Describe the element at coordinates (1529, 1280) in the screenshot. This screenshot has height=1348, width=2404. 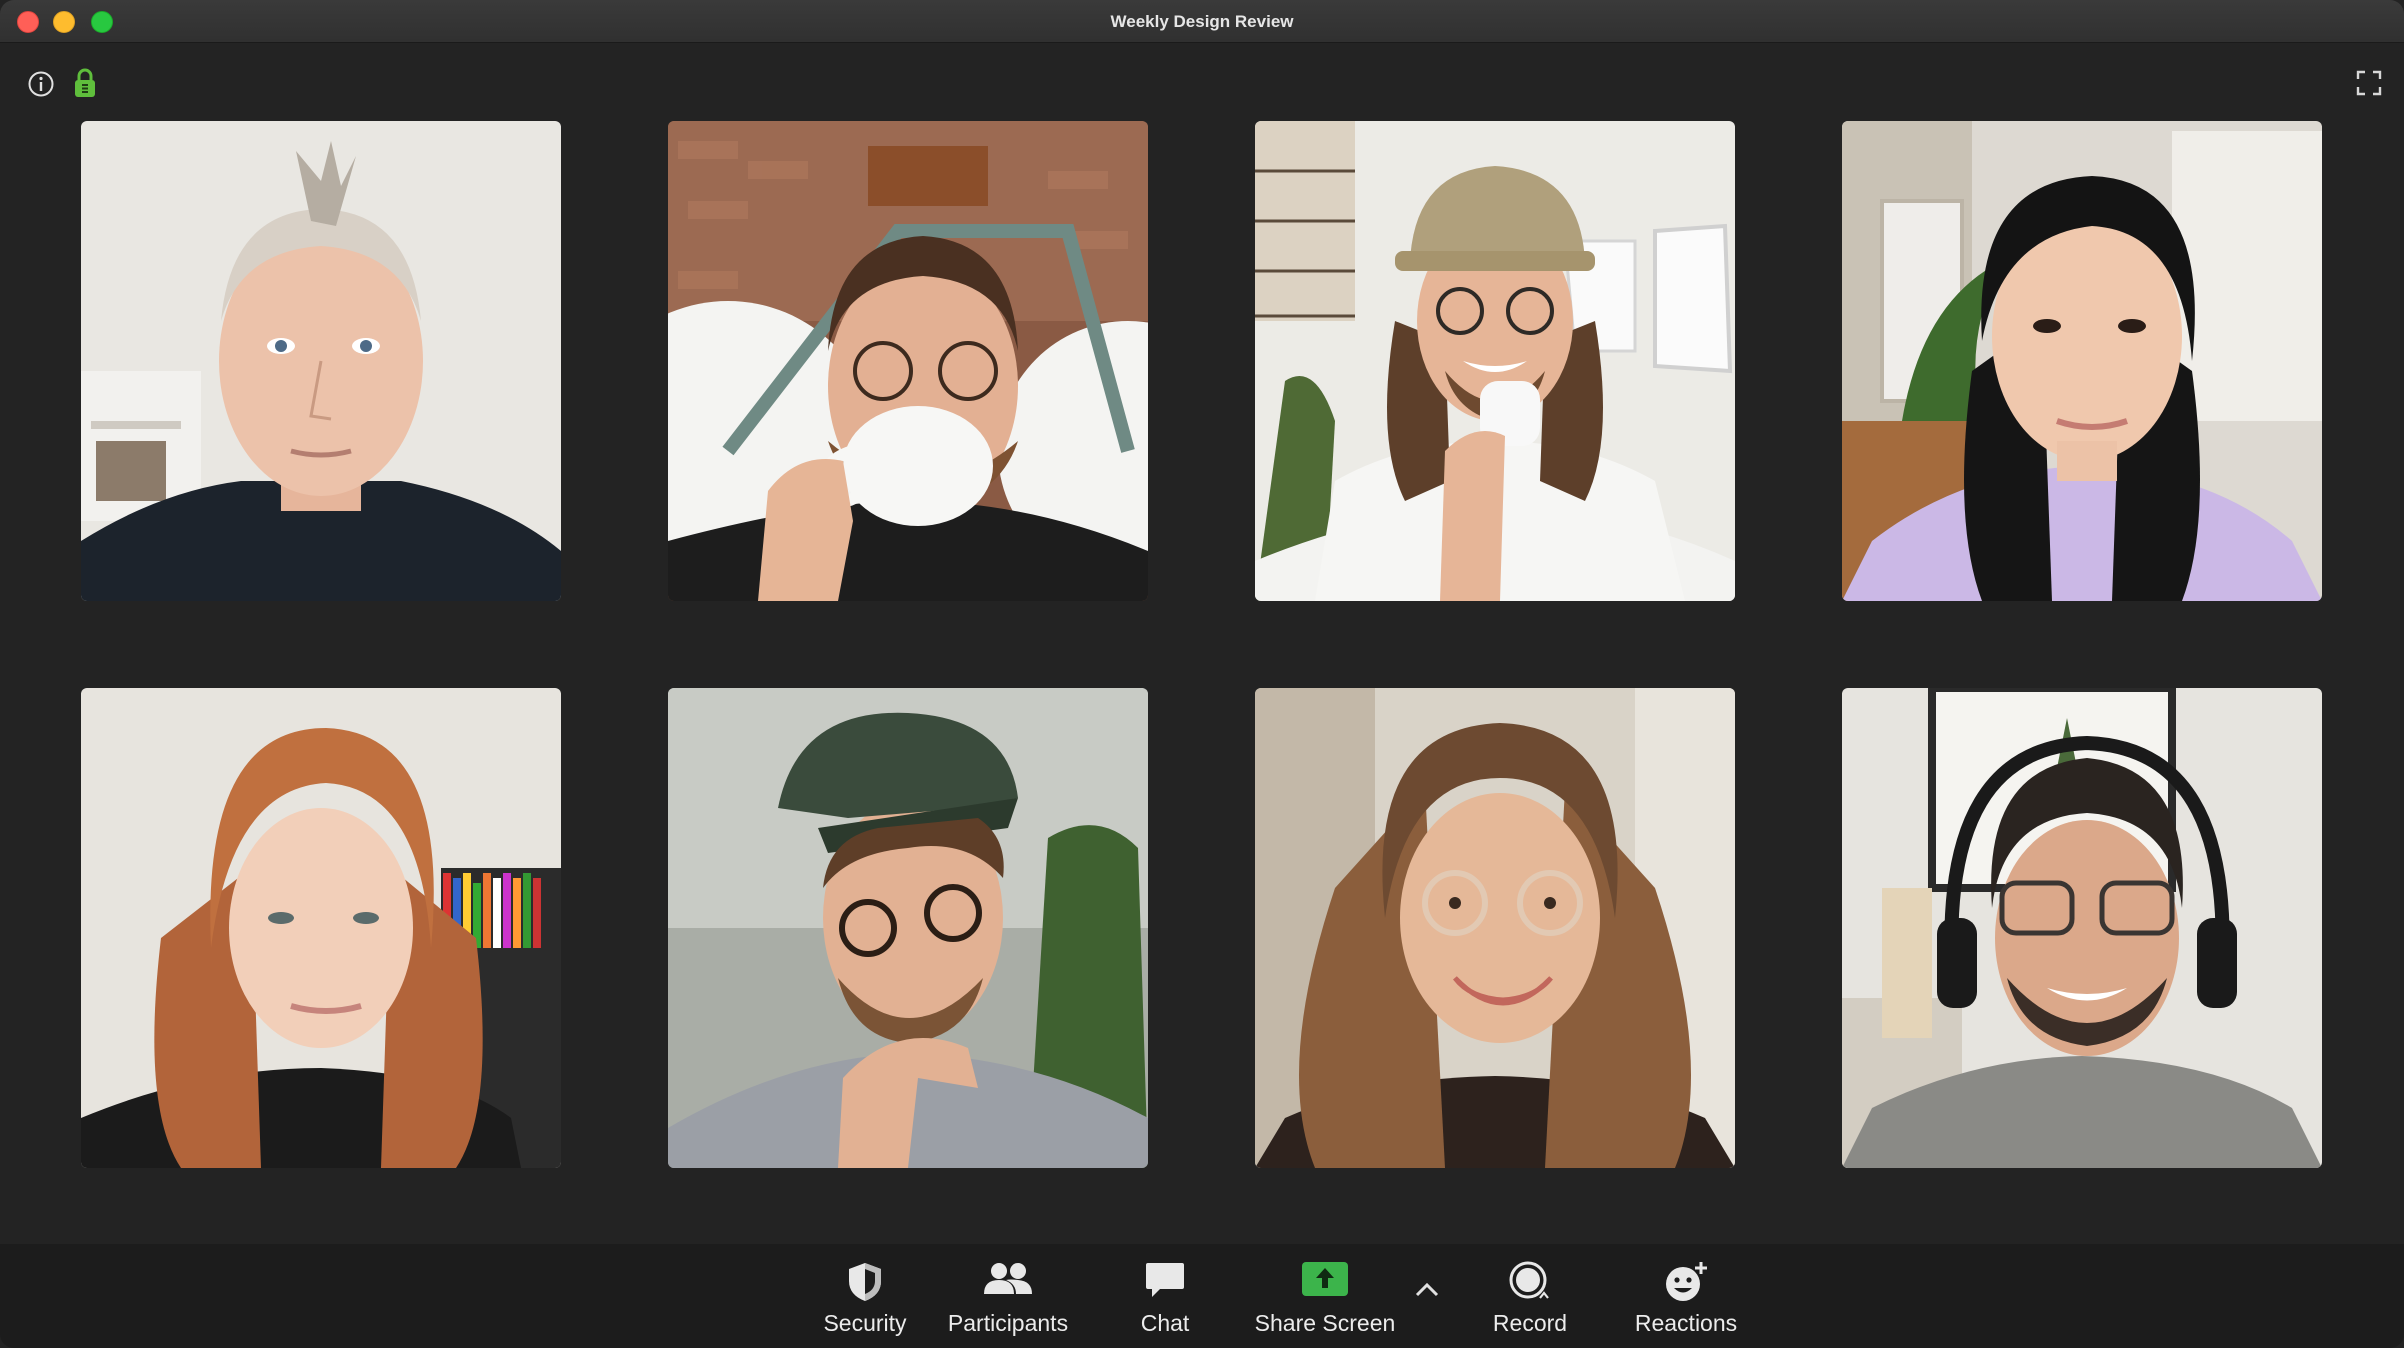
I see `record-icon` at that location.